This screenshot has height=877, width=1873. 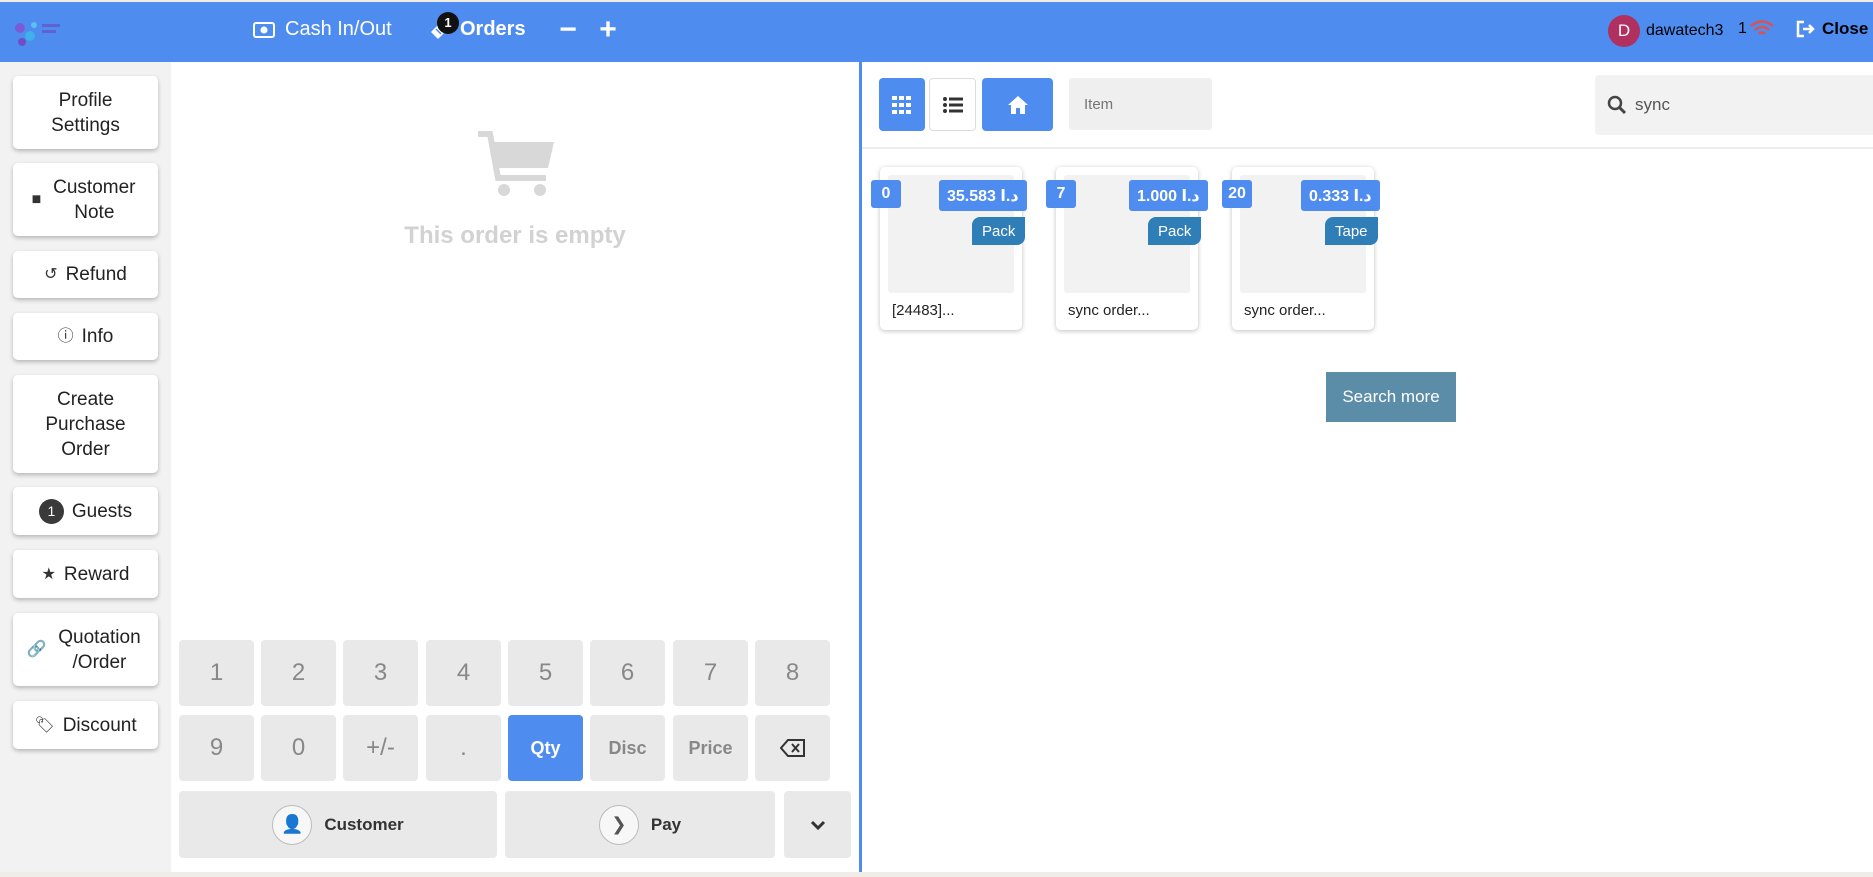 What do you see at coordinates (710, 748) in the screenshot?
I see `numpad-price-mode: Price` at bounding box center [710, 748].